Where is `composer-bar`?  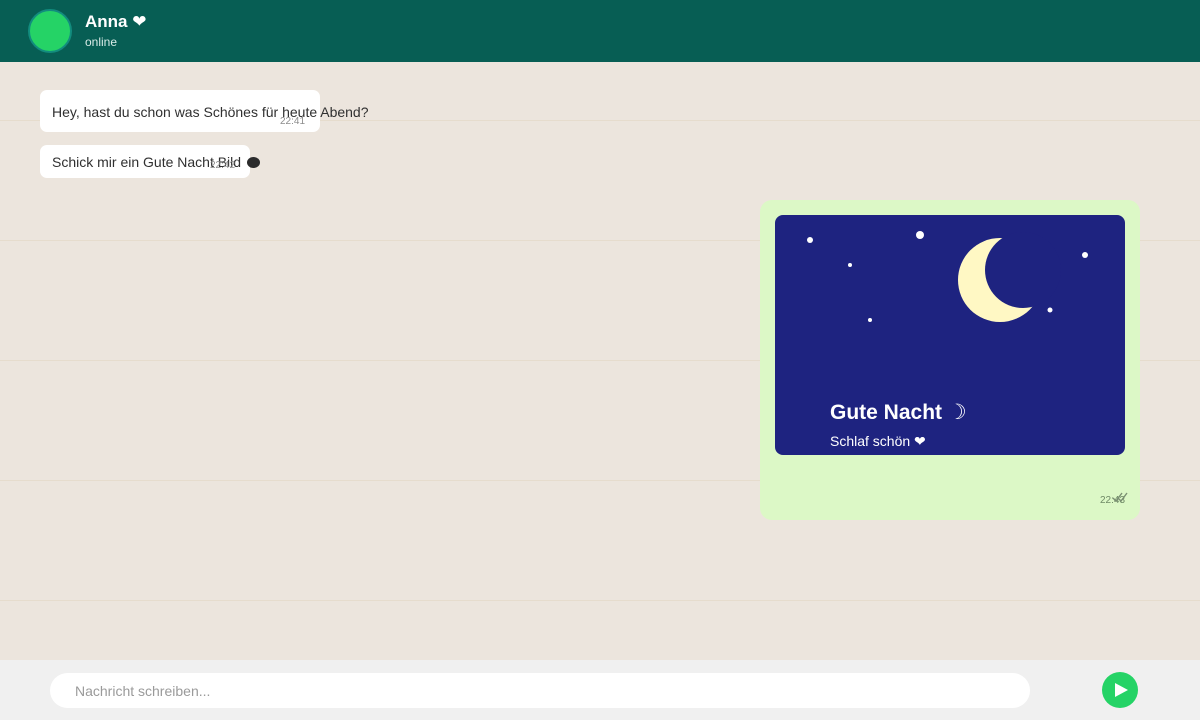
composer-bar is located at coordinates (600, 690).